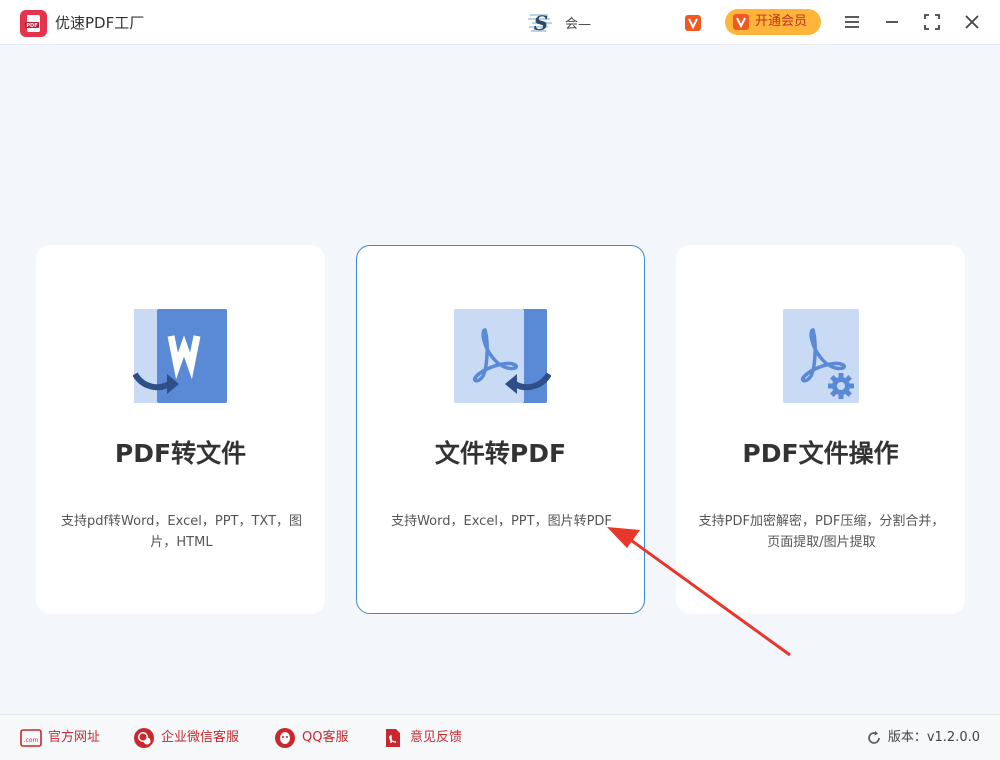 This screenshot has height=760, width=1000. I want to click on footer: .com 官方网址 企业微信客服 QQ客服 意见反馈 版本：v1.2.0.0, so click(500, 737).